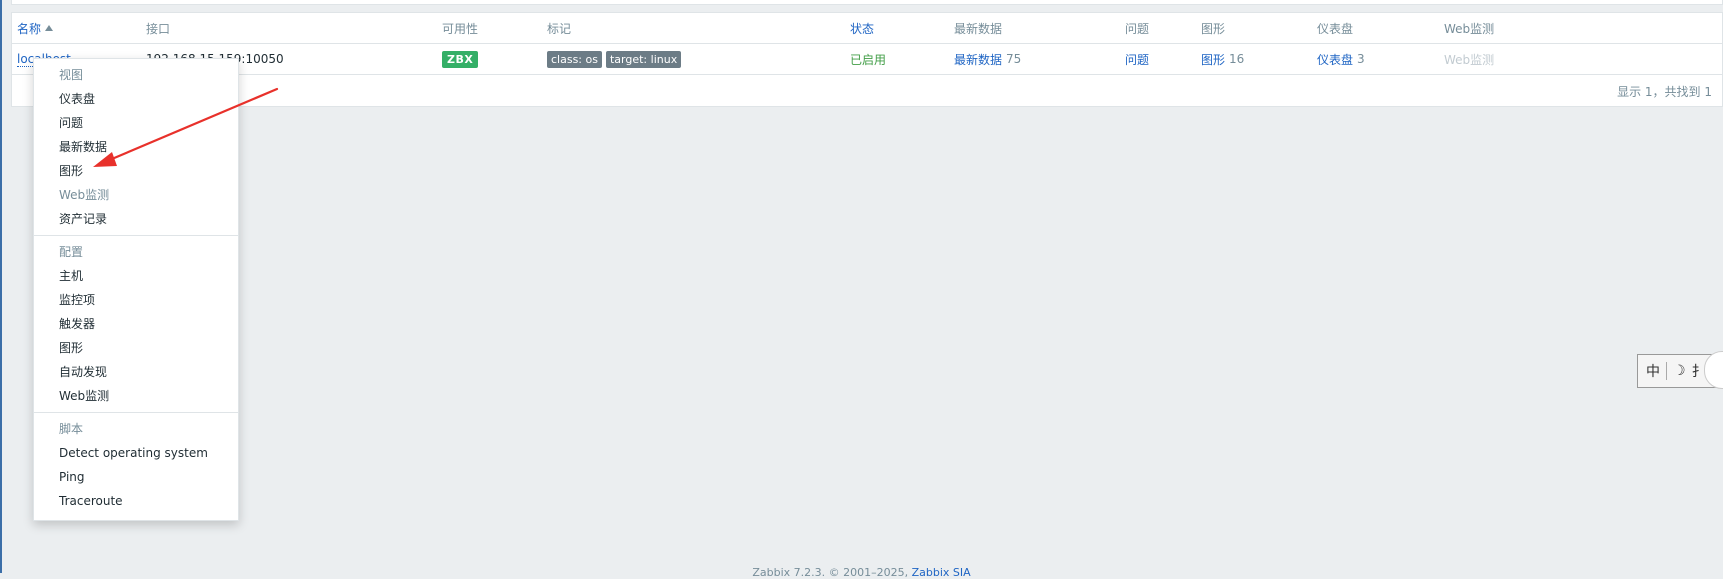 This screenshot has width=1723, height=579. What do you see at coordinates (186, 127) in the screenshot?
I see `annotation-arrow-icon` at bounding box center [186, 127].